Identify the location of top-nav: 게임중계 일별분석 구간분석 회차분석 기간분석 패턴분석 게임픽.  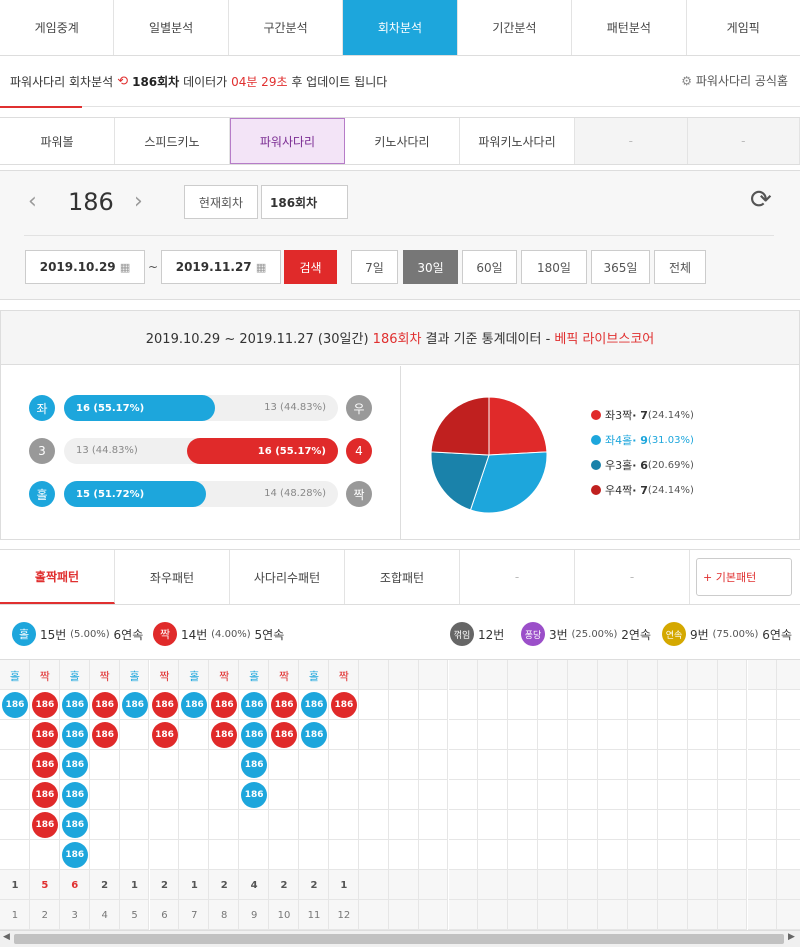
(400, 28).